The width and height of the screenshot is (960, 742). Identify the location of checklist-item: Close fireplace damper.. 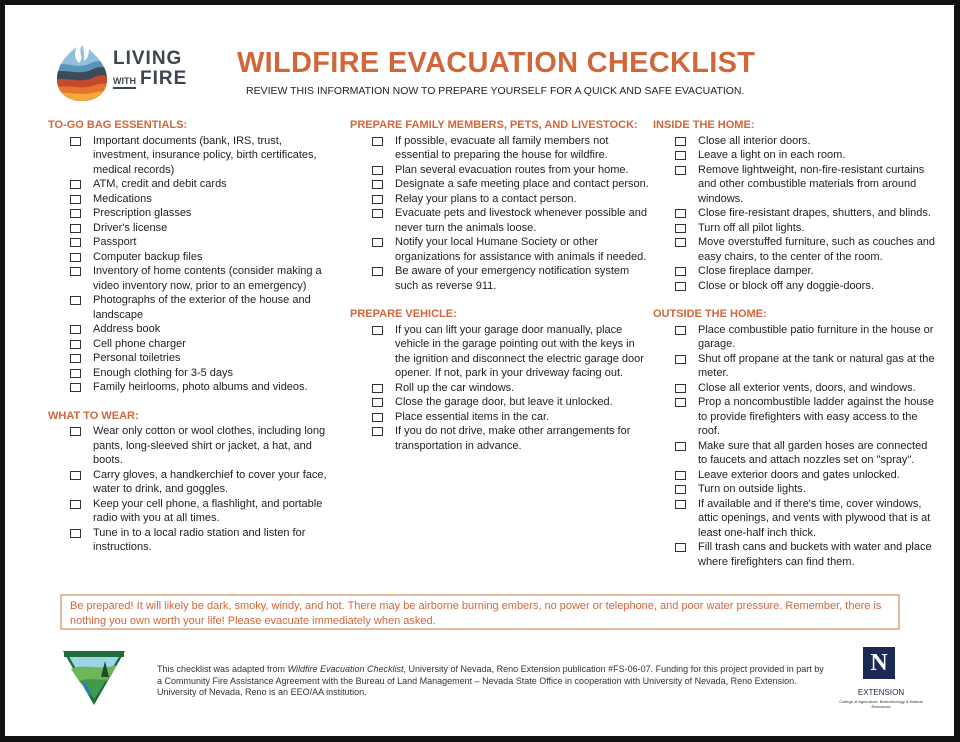
(795, 271).